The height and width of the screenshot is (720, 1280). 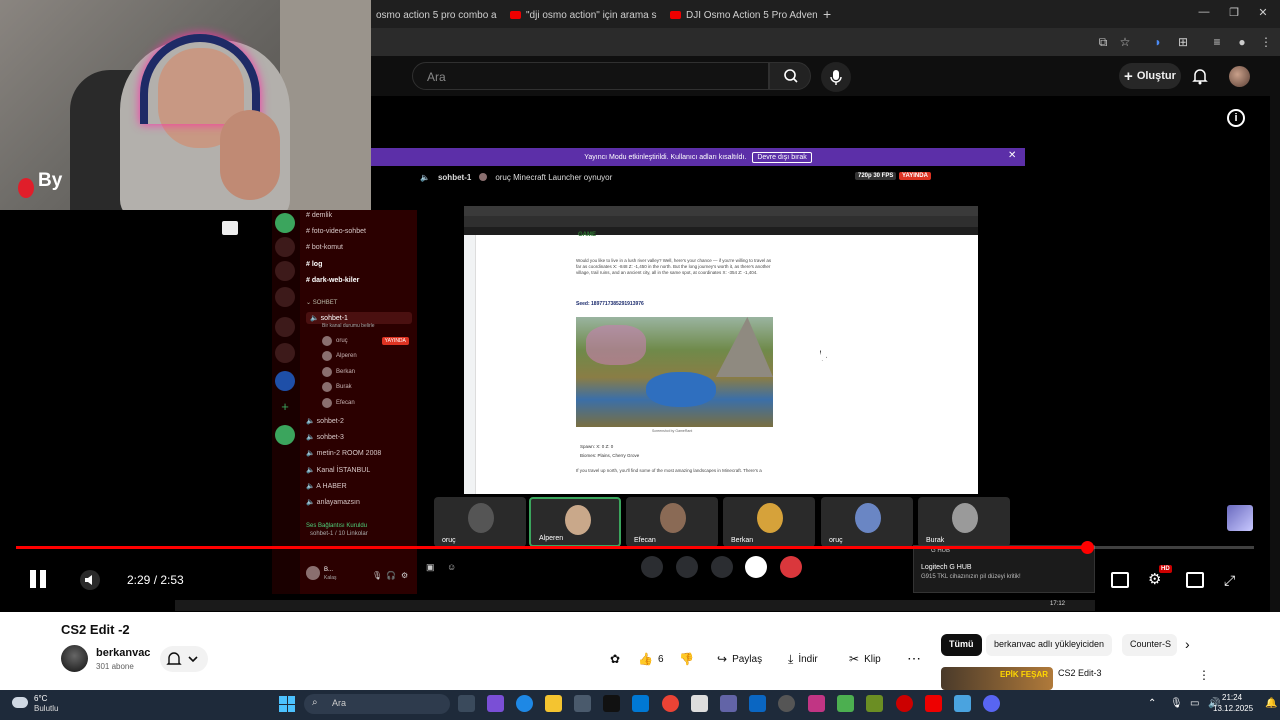 I want to click on miniplayer-icon, so click(x=1195, y=580).